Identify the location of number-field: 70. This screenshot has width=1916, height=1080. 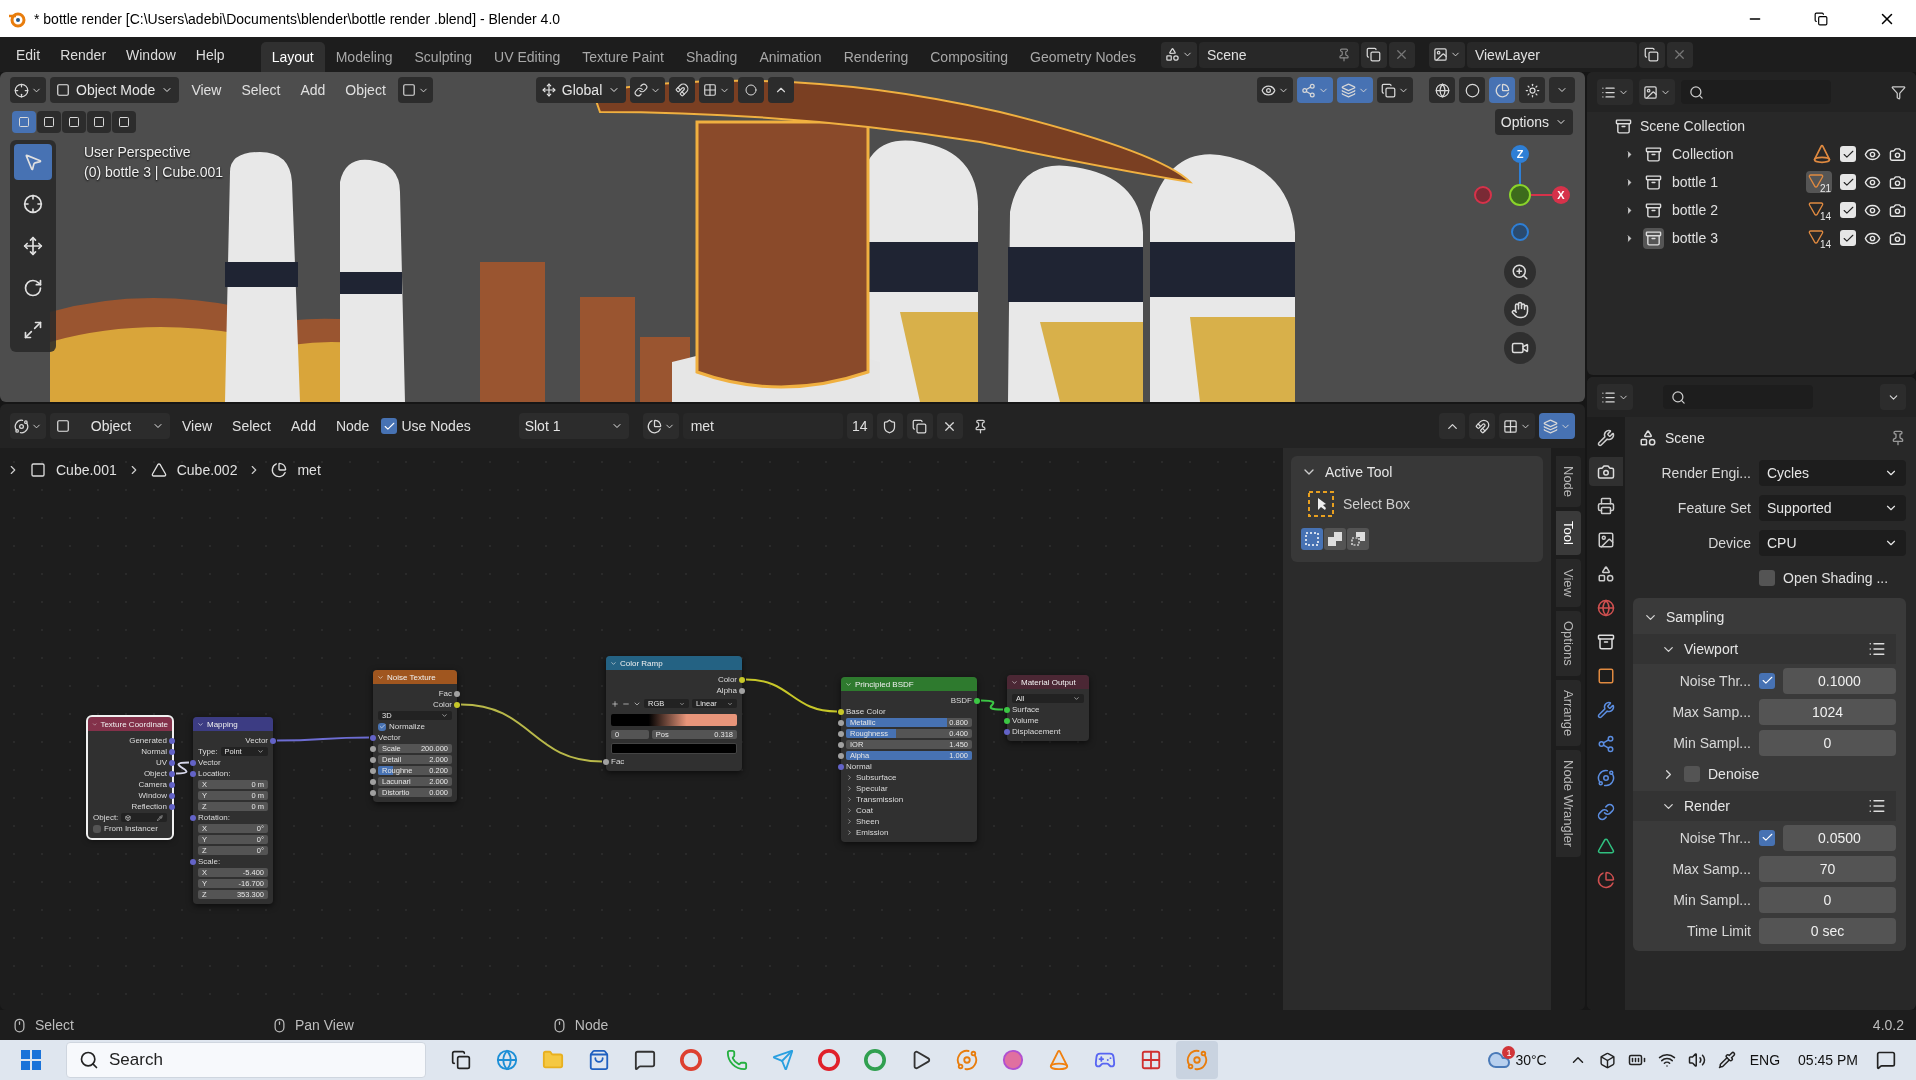
(1827, 868).